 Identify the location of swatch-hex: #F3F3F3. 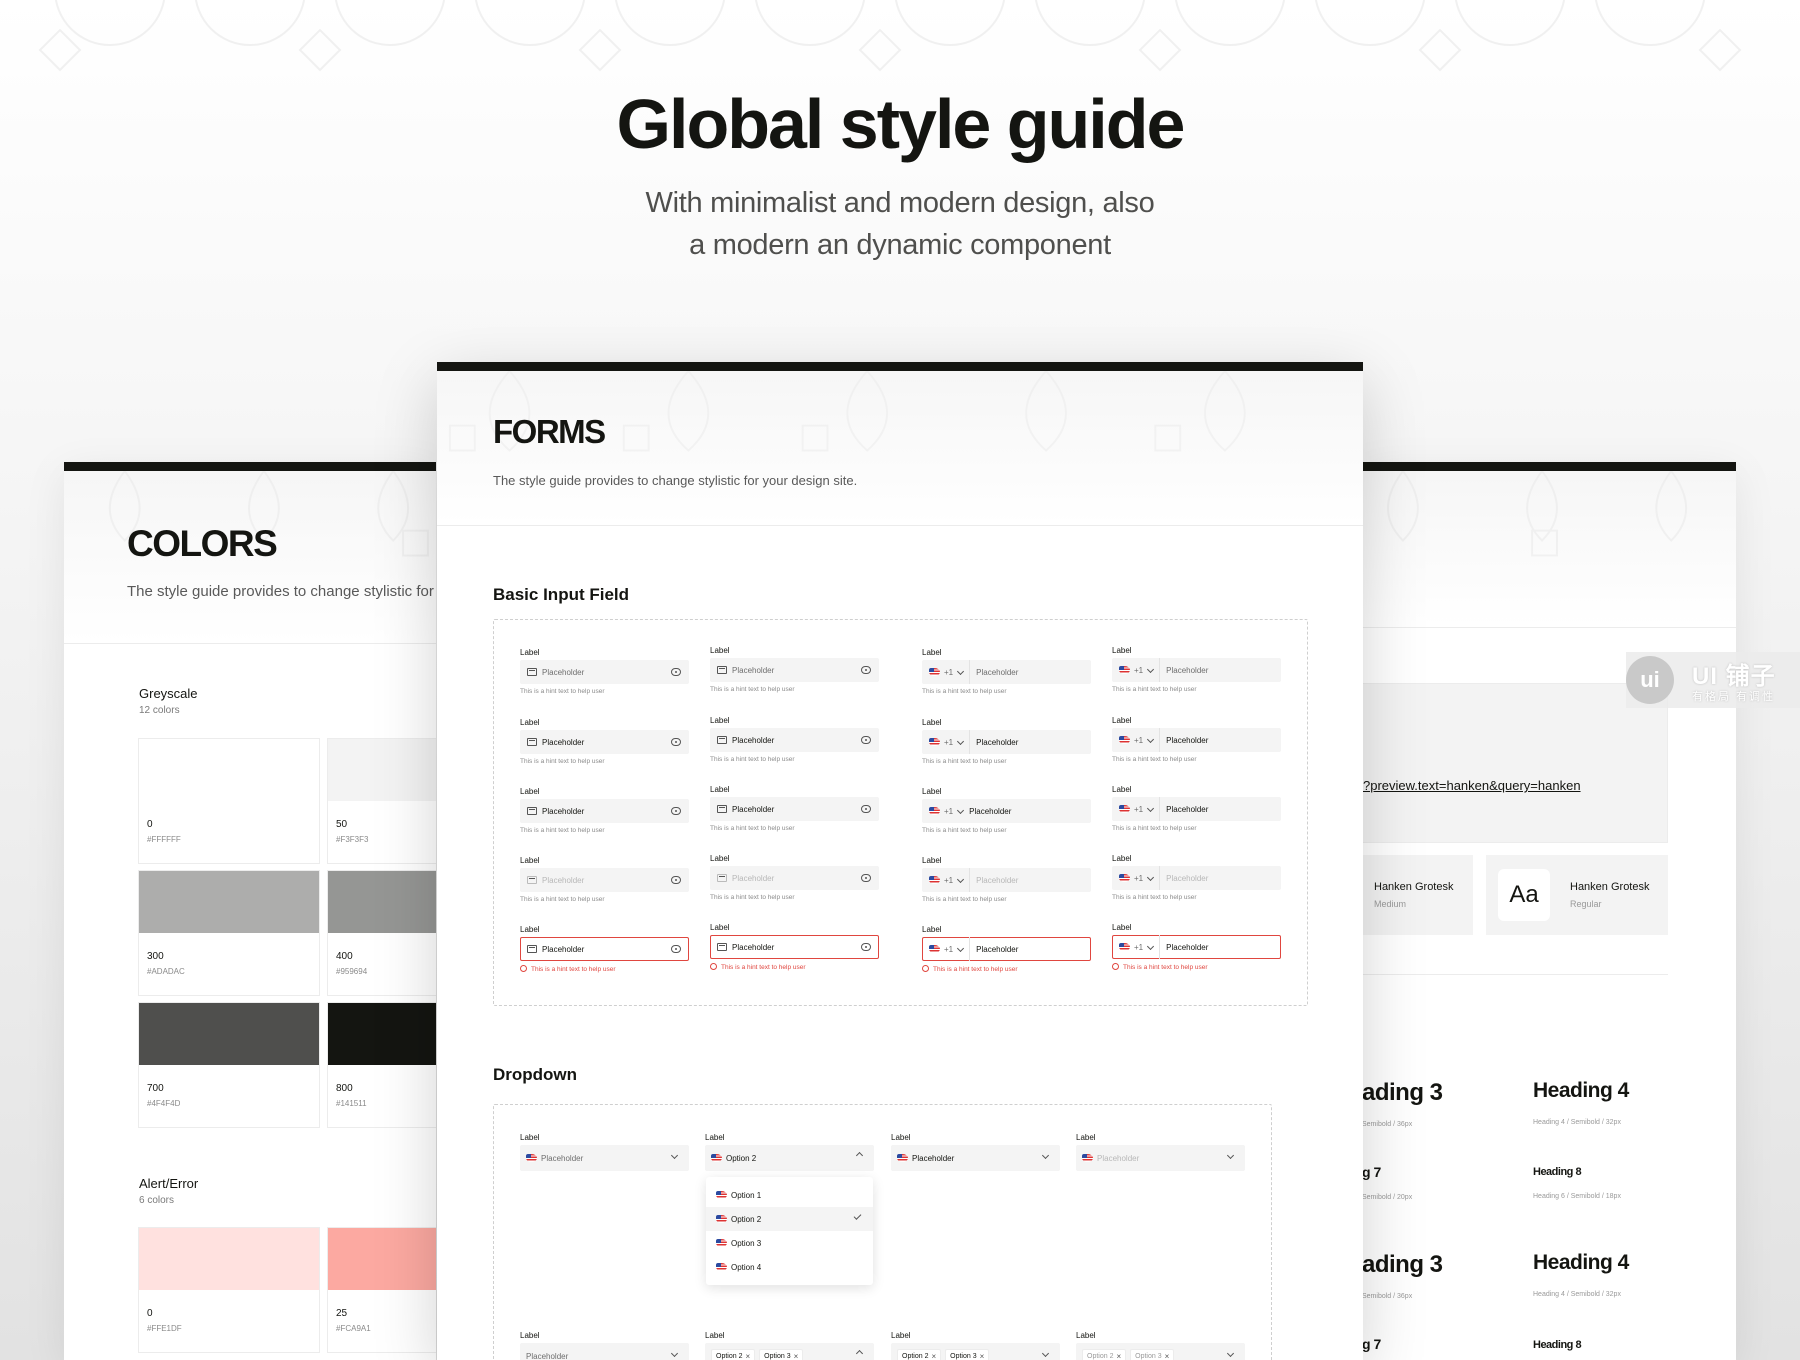
(352, 839).